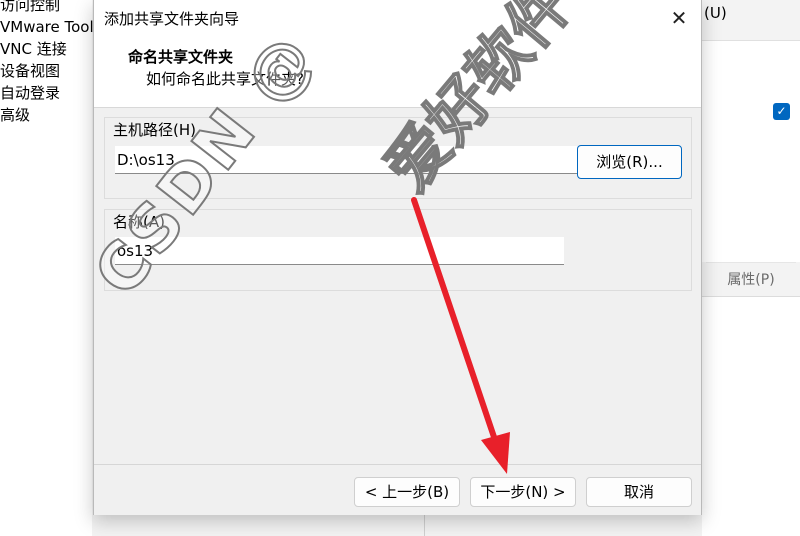 This screenshot has width=800, height=536. What do you see at coordinates (154, 129) in the screenshot?
I see `host-path-label: 主机路径(H)` at bounding box center [154, 129].